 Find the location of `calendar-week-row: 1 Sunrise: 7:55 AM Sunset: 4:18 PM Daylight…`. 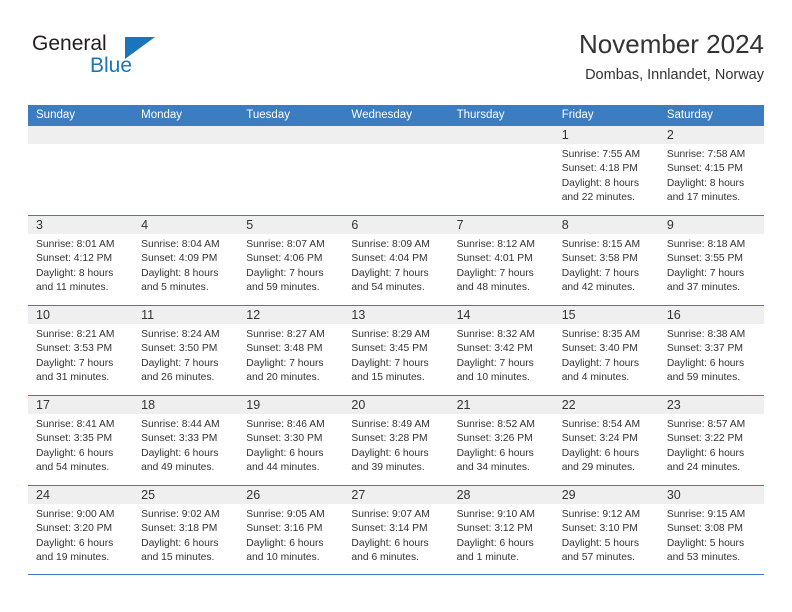

calendar-week-row: 1 Sunrise: 7:55 AM Sunset: 4:18 PM Daylight… is located at coordinates (396, 170).